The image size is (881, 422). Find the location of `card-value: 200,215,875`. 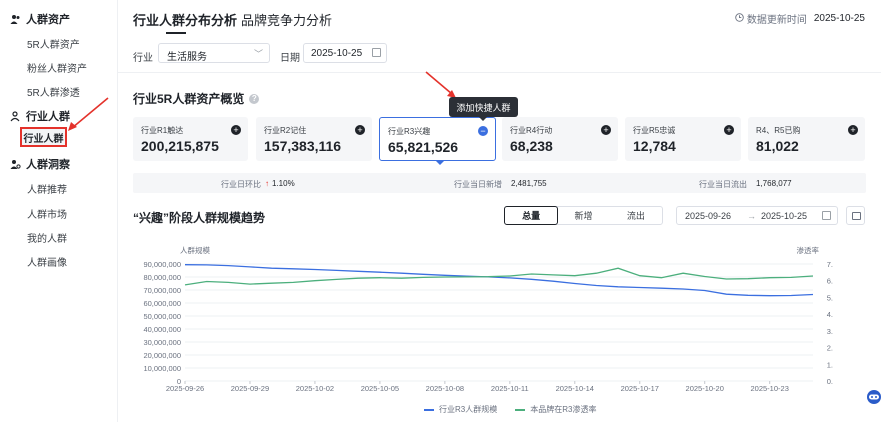

card-value: 200,215,875 is located at coordinates (180, 146).